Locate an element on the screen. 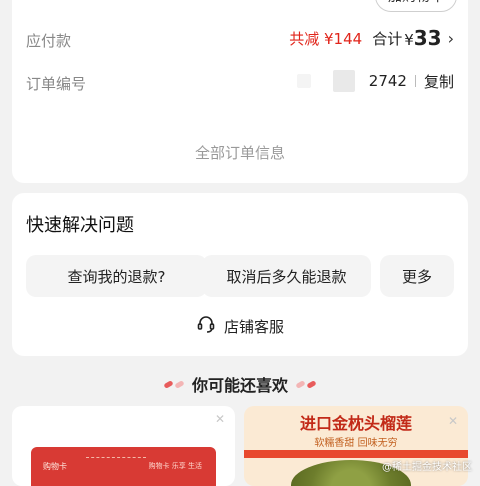 The width and height of the screenshot is (480, 486). payable-summary: 共减 ¥144 合计 ¥33 › is located at coordinates (371, 38).